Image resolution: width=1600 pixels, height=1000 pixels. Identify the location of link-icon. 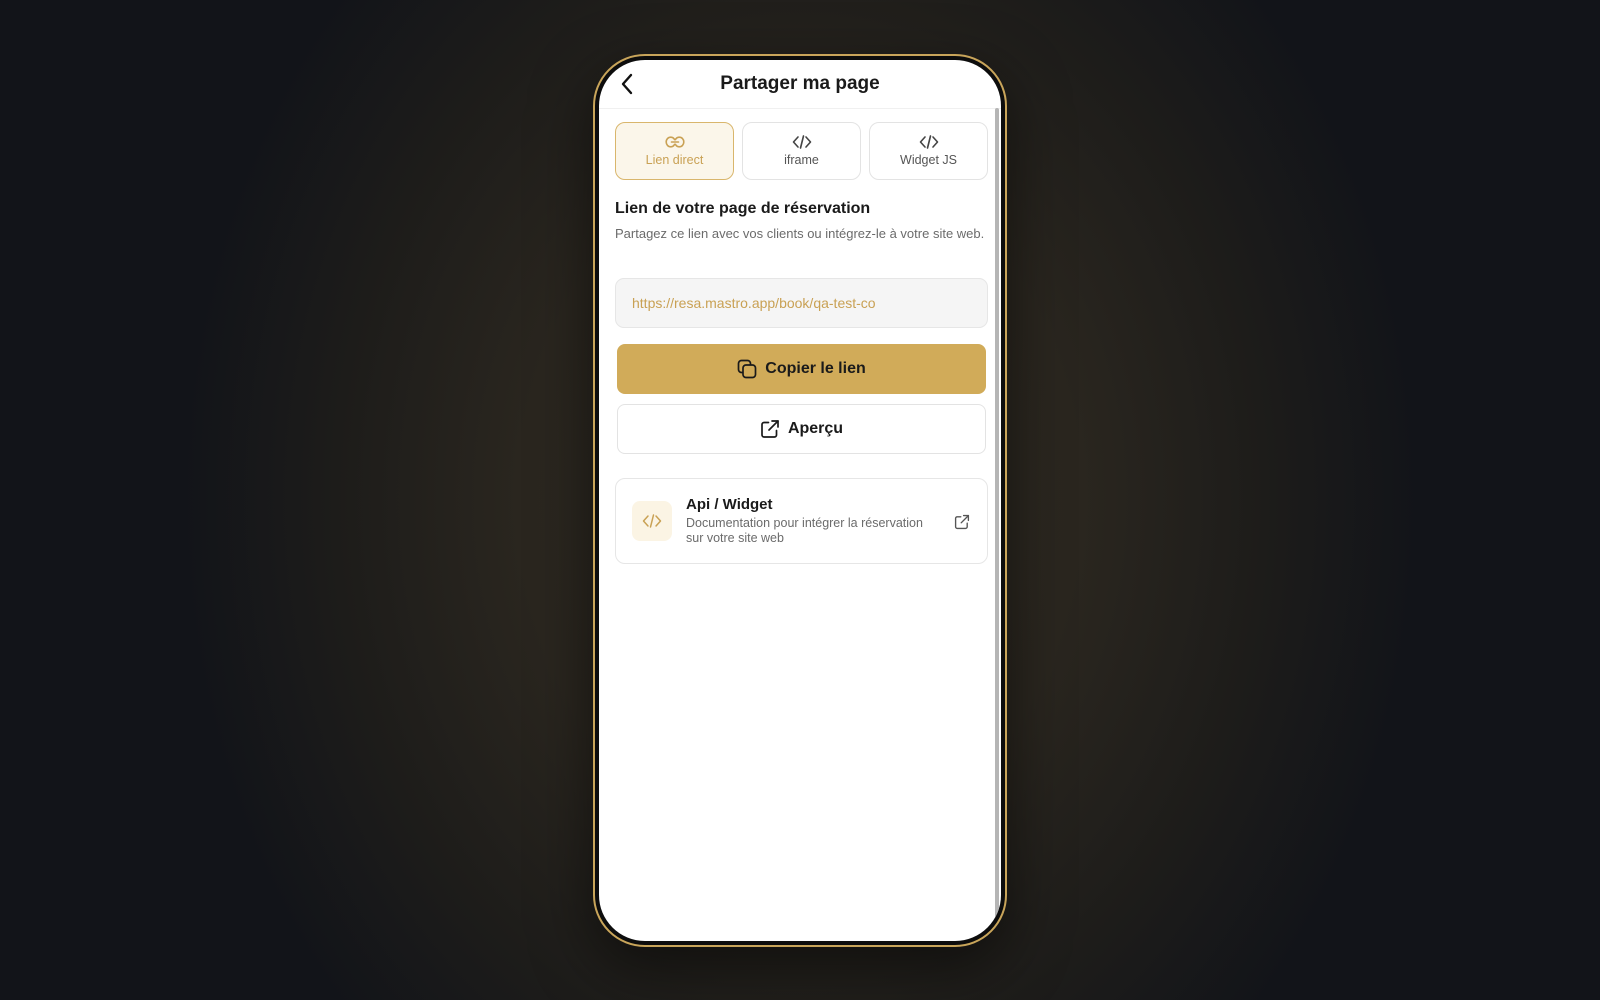
(674, 142).